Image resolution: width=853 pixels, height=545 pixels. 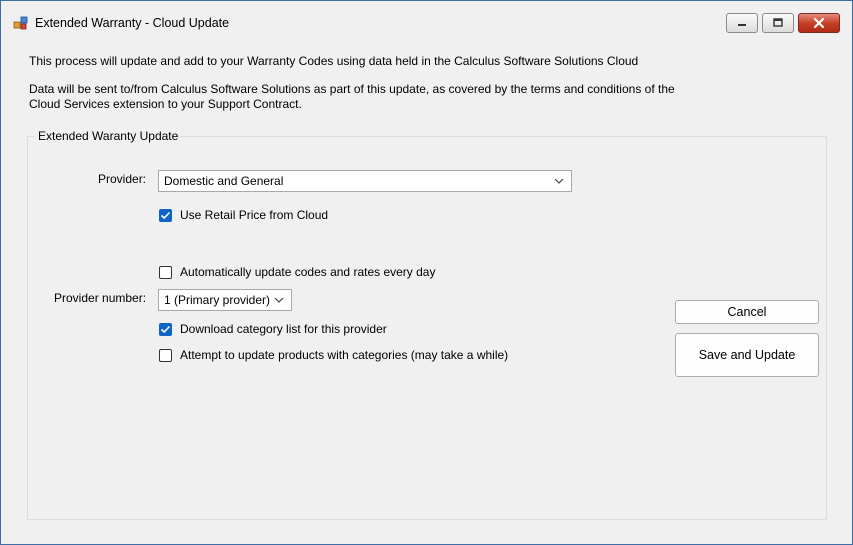 I want to click on use-retail-price-label: Use Retail Price from Cloud, so click(x=254, y=215).